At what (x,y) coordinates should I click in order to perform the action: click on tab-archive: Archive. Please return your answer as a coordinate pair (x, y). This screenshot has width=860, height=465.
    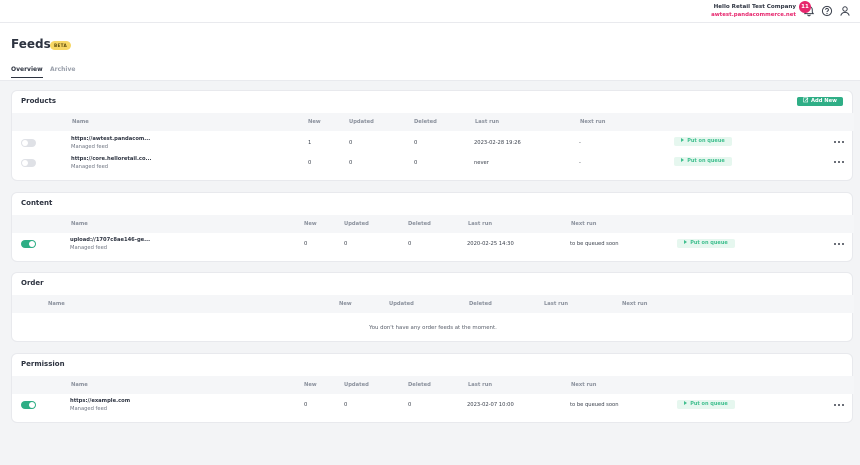
    Looking at the image, I should click on (62, 71).